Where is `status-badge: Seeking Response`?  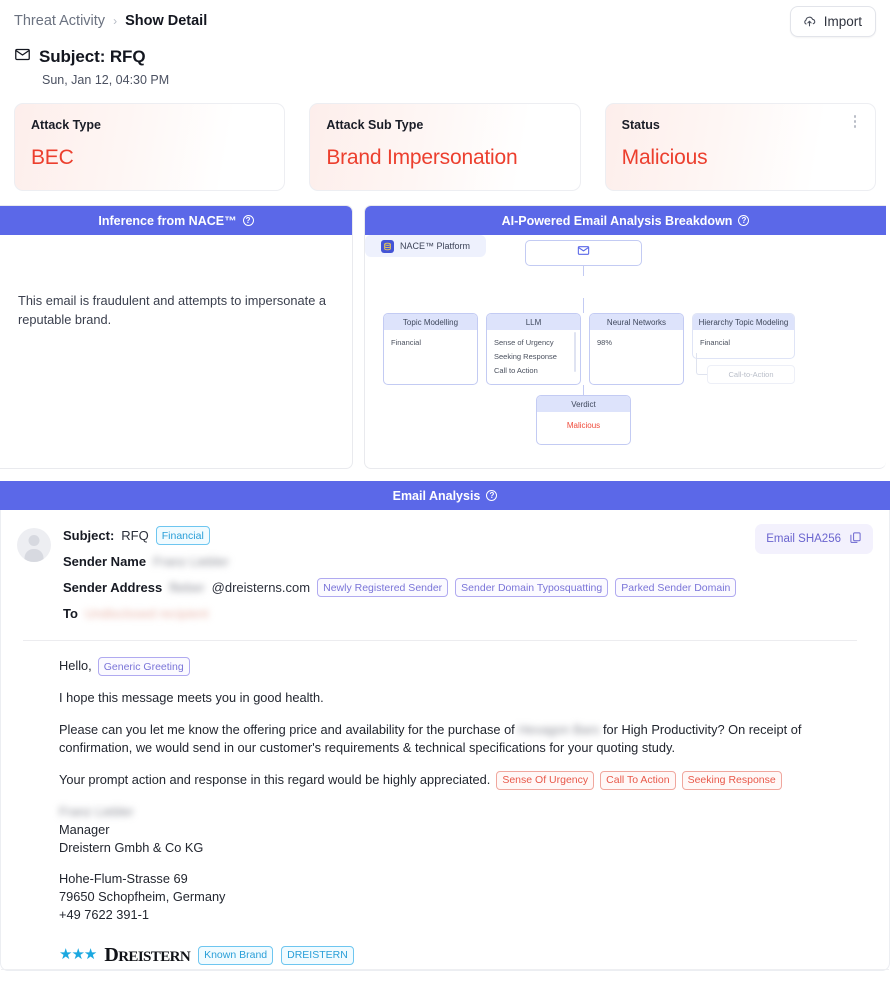
status-badge: Seeking Response is located at coordinates (731, 780).